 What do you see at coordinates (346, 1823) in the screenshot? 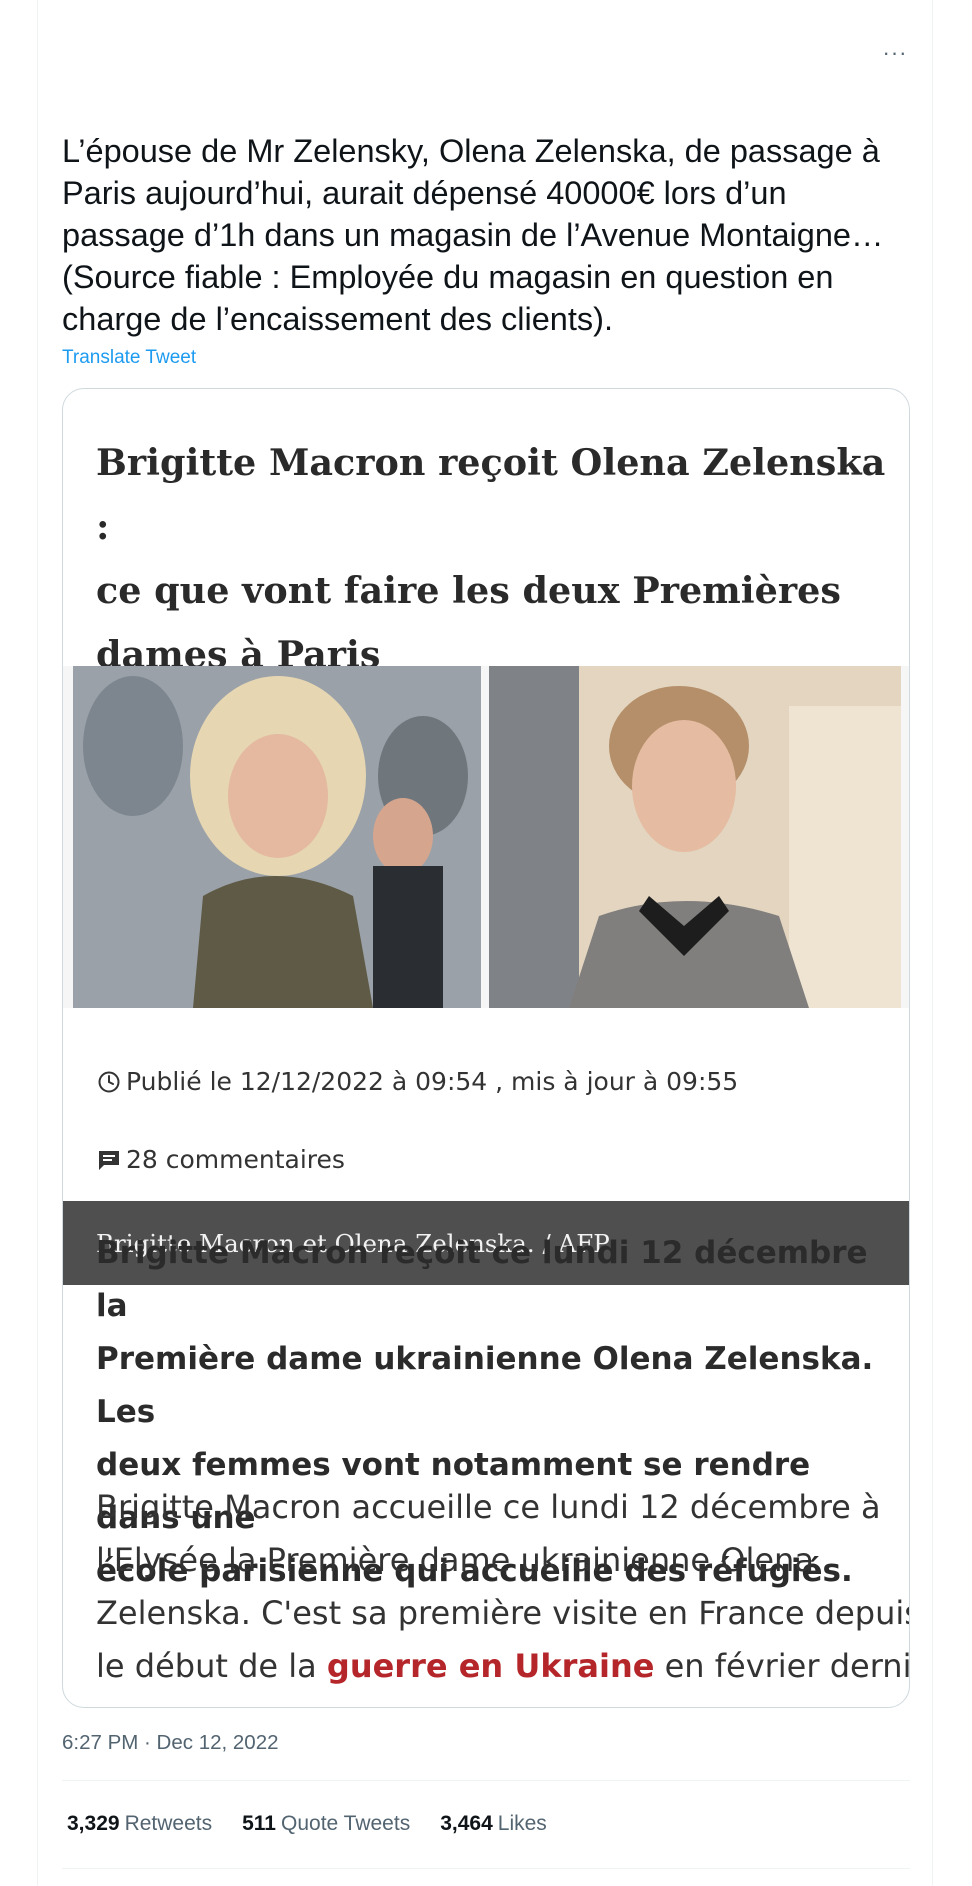
I see `quote-tweets-label: Quote Tweets` at bounding box center [346, 1823].